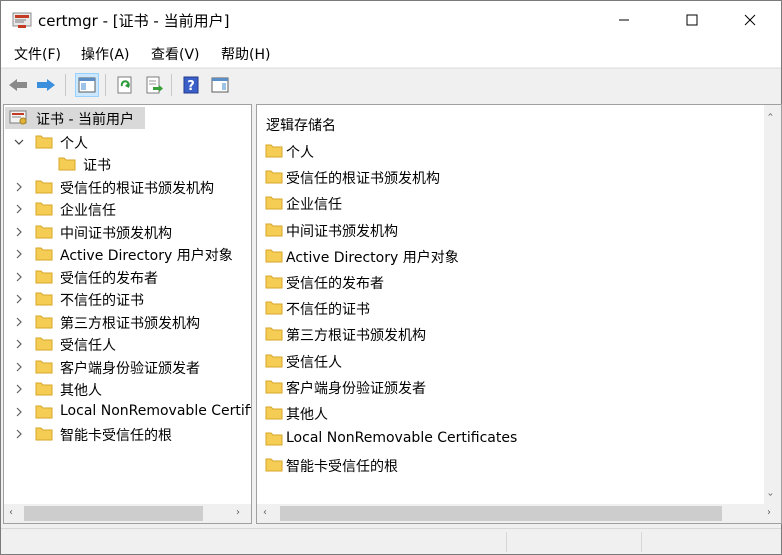 The height and width of the screenshot is (555, 782). What do you see at coordinates (127, 344) in the screenshot?
I see `tree-item: 受信任人` at bounding box center [127, 344].